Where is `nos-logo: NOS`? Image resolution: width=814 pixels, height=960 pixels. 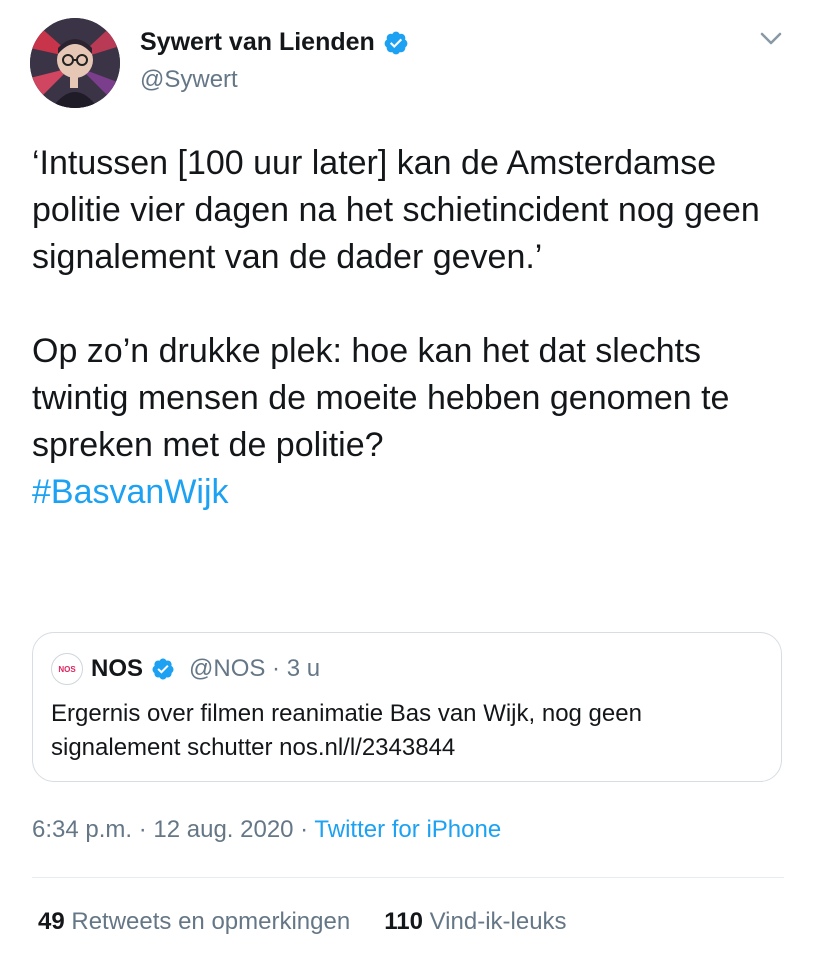 nos-logo: NOS is located at coordinates (67, 669).